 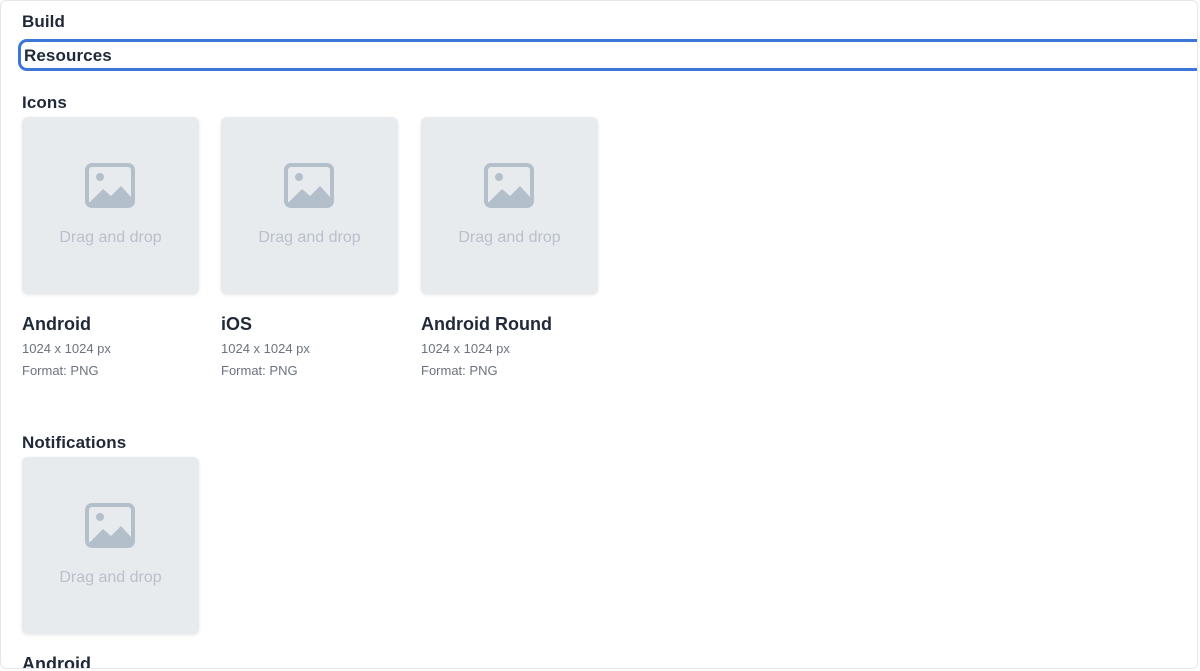 I want to click on asset-name: iOS, so click(x=237, y=324).